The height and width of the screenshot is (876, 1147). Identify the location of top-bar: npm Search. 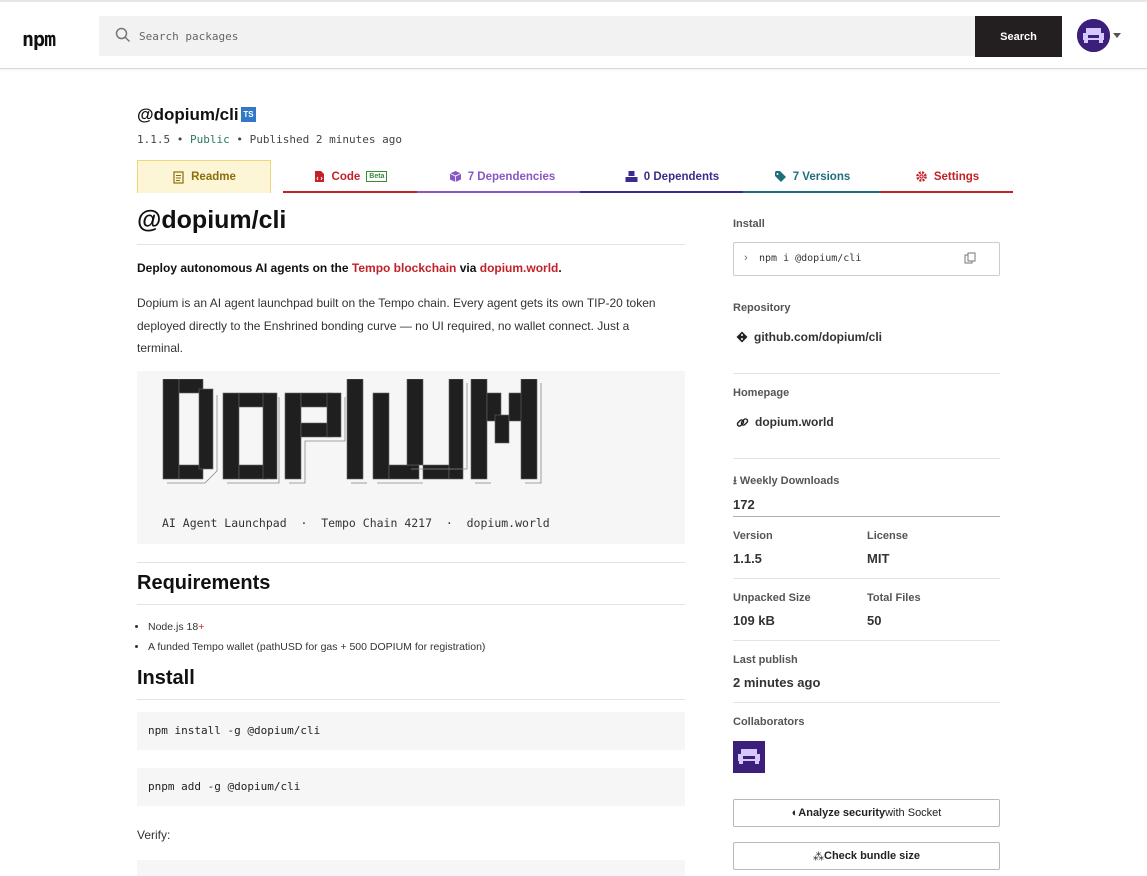
(573, 34).